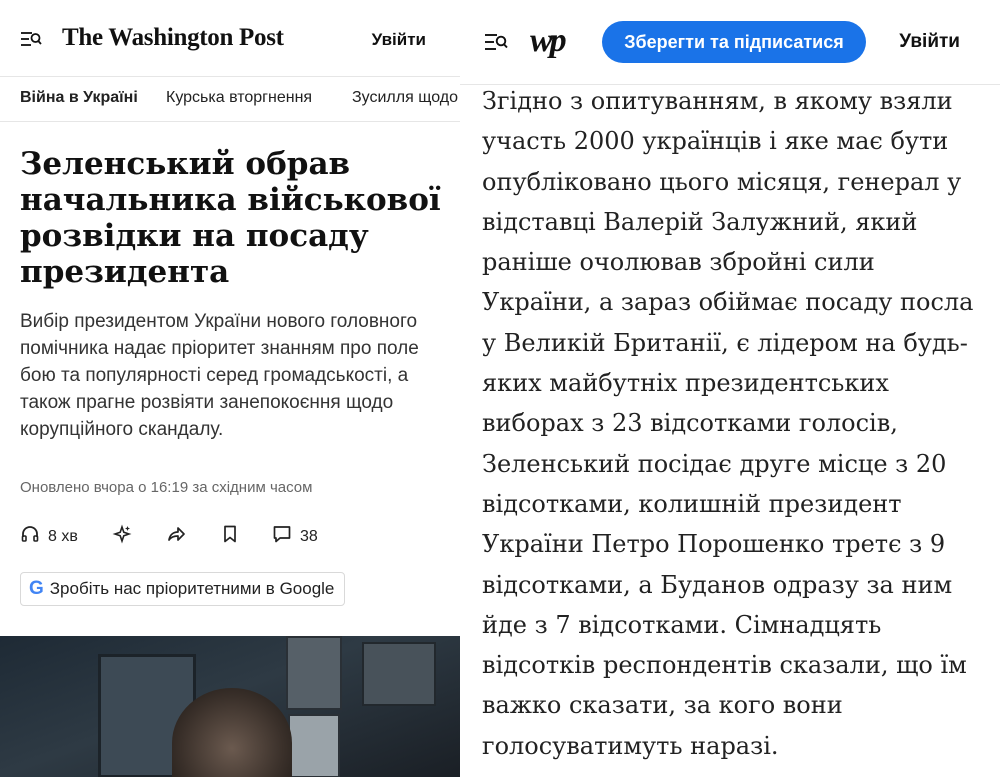  What do you see at coordinates (166, 487) in the screenshot?
I see `updated-timestamp: Оновлено вчора о 16:19 за східним часом` at bounding box center [166, 487].